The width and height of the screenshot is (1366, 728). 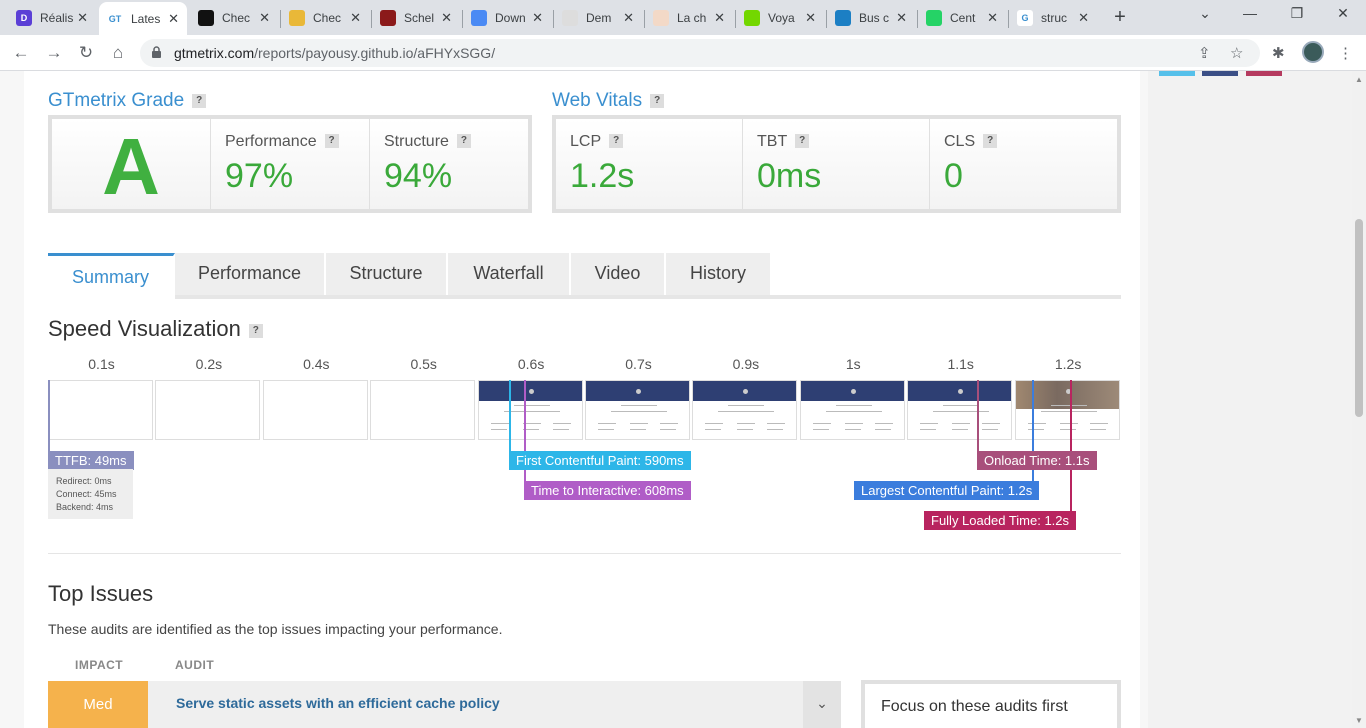 What do you see at coordinates (371, 19) in the screenshot?
I see `tab-separator` at bounding box center [371, 19].